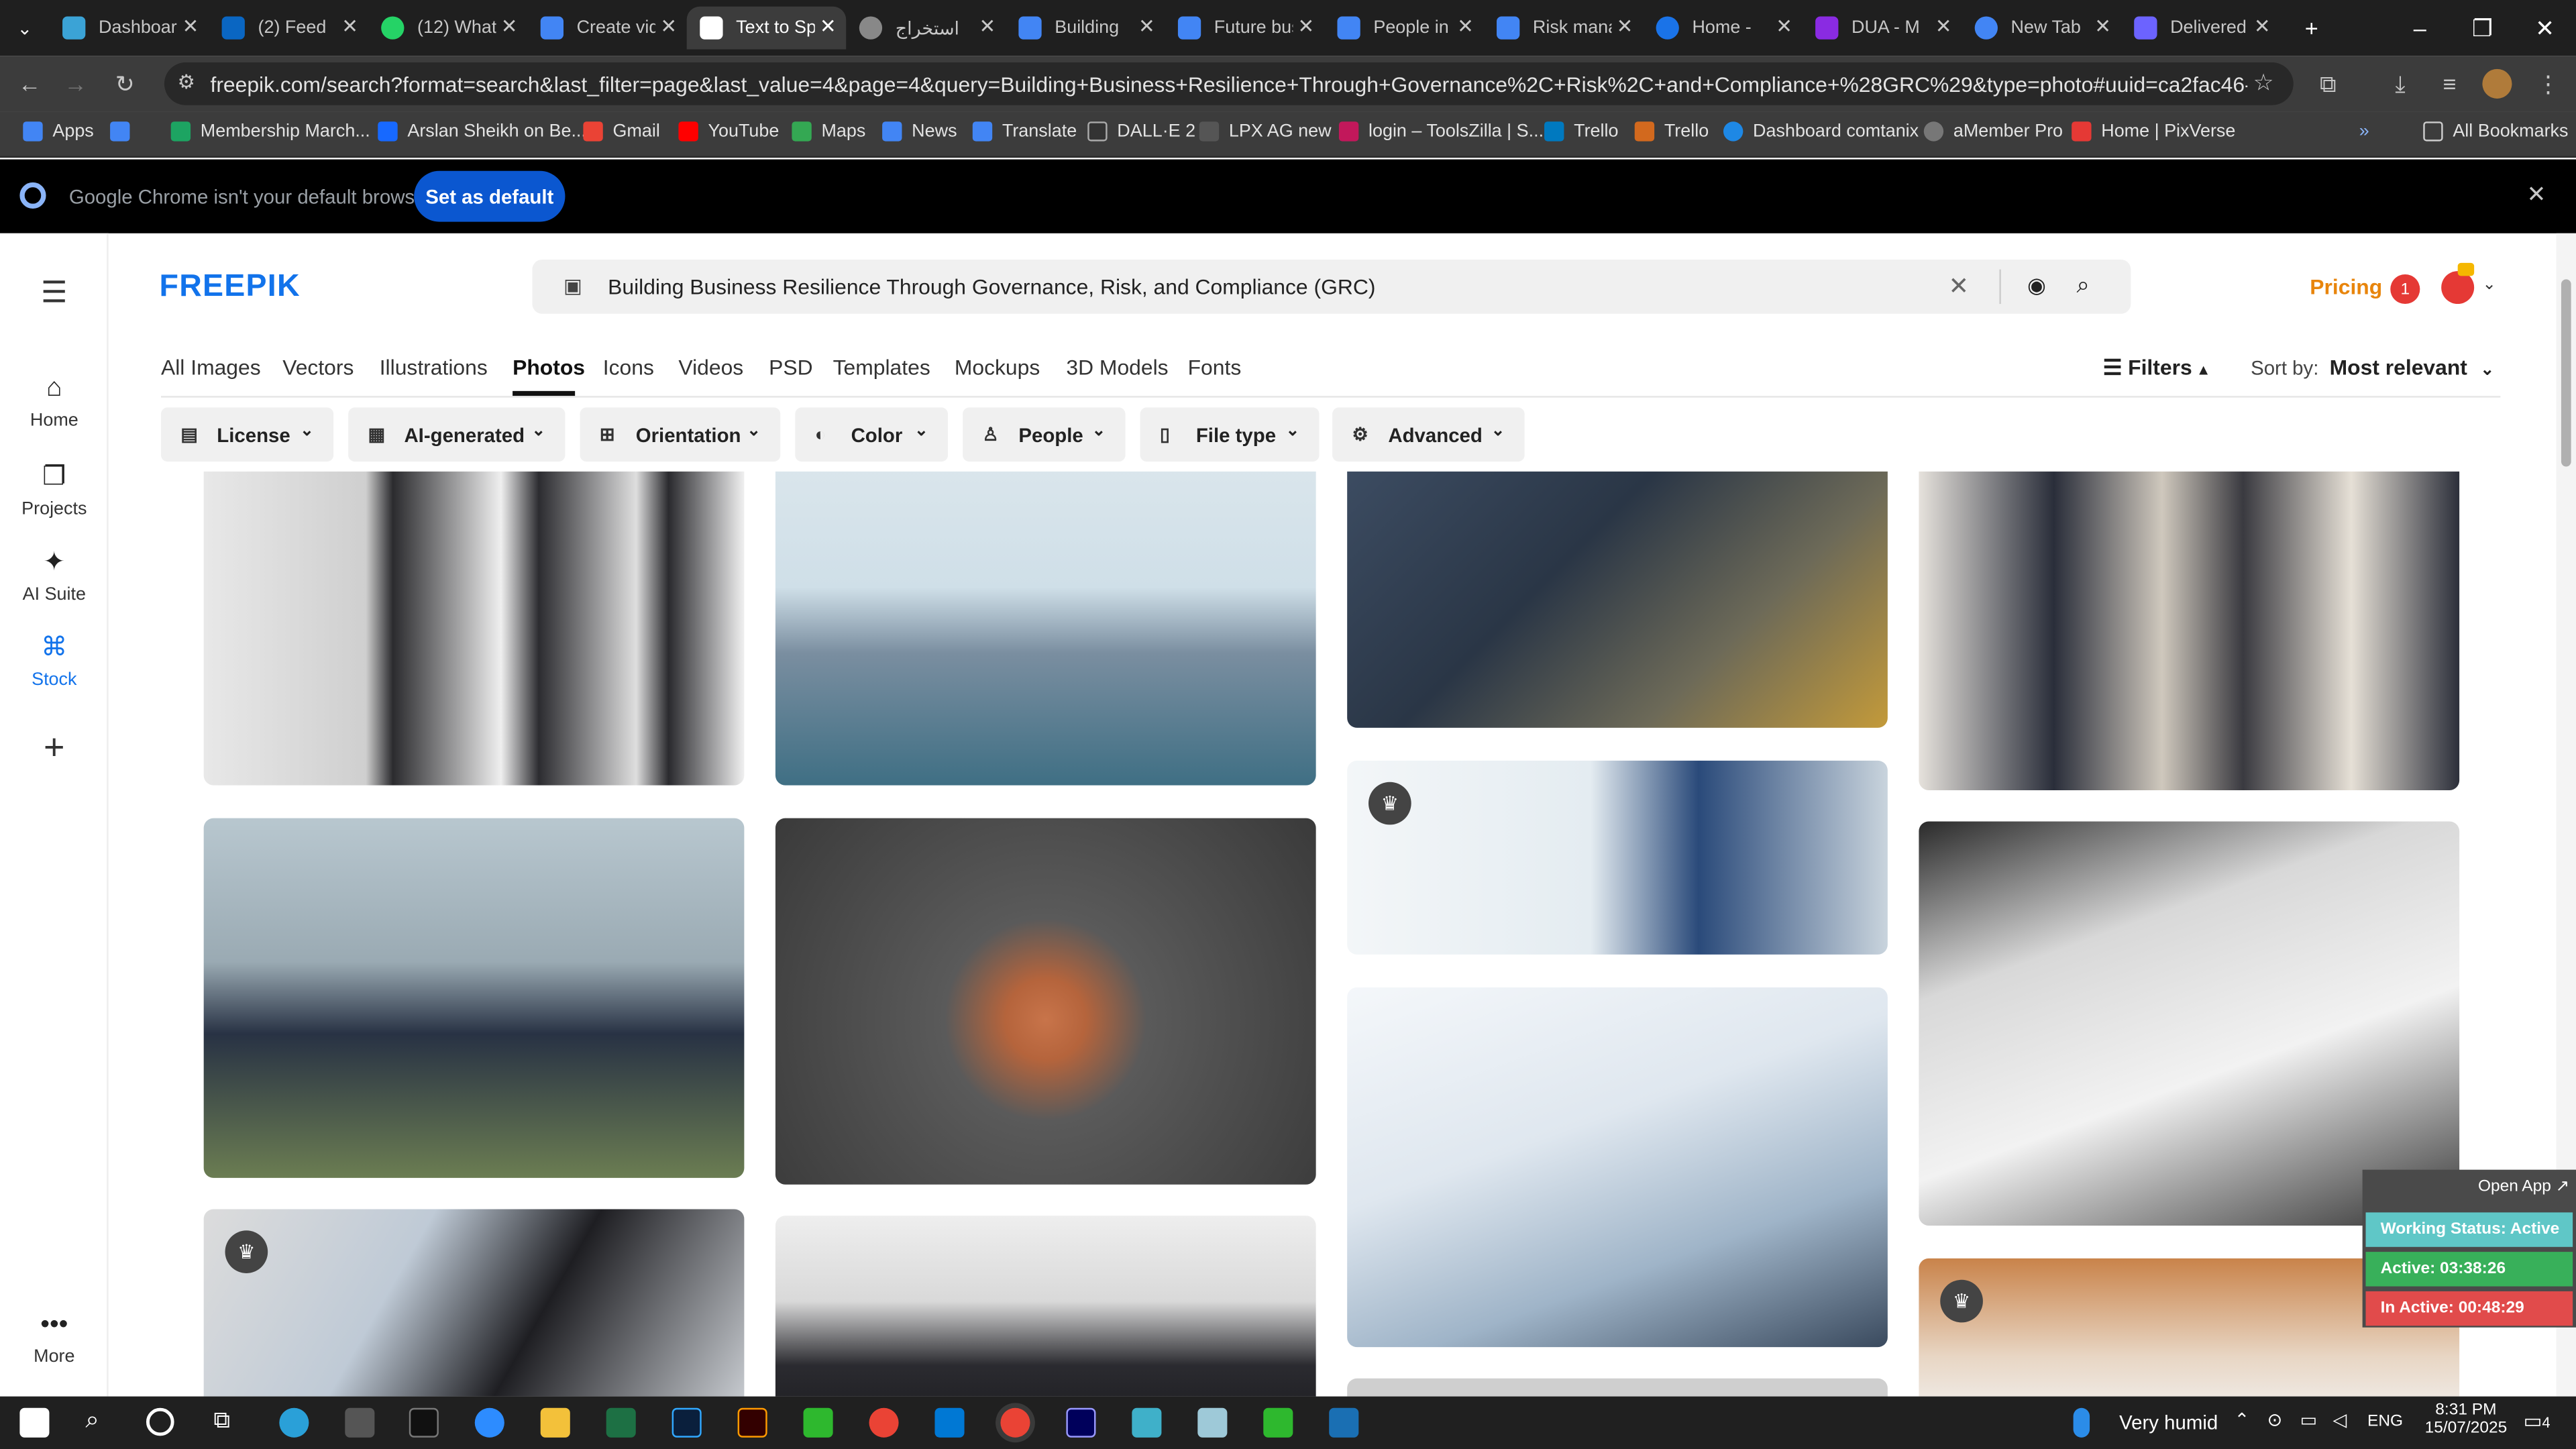 The height and width of the screenshot is (1449, 2576). Describe the element at coordinates (1563, 28) in the screenshot. I see `browser-tab: Risk management✕` at that location.